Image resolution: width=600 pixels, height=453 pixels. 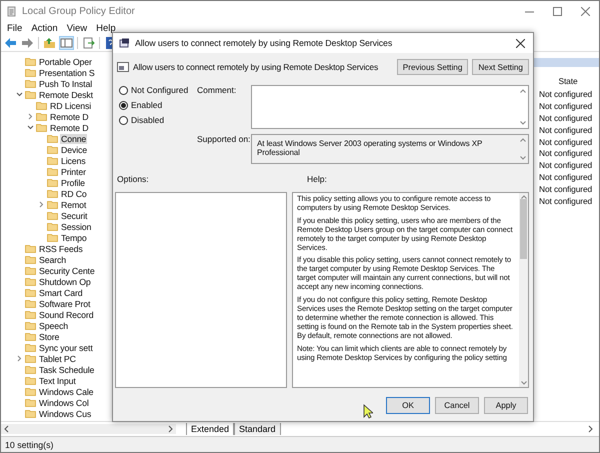 I want to click on tree-item: Sound Record, so click(x=66, y=315).